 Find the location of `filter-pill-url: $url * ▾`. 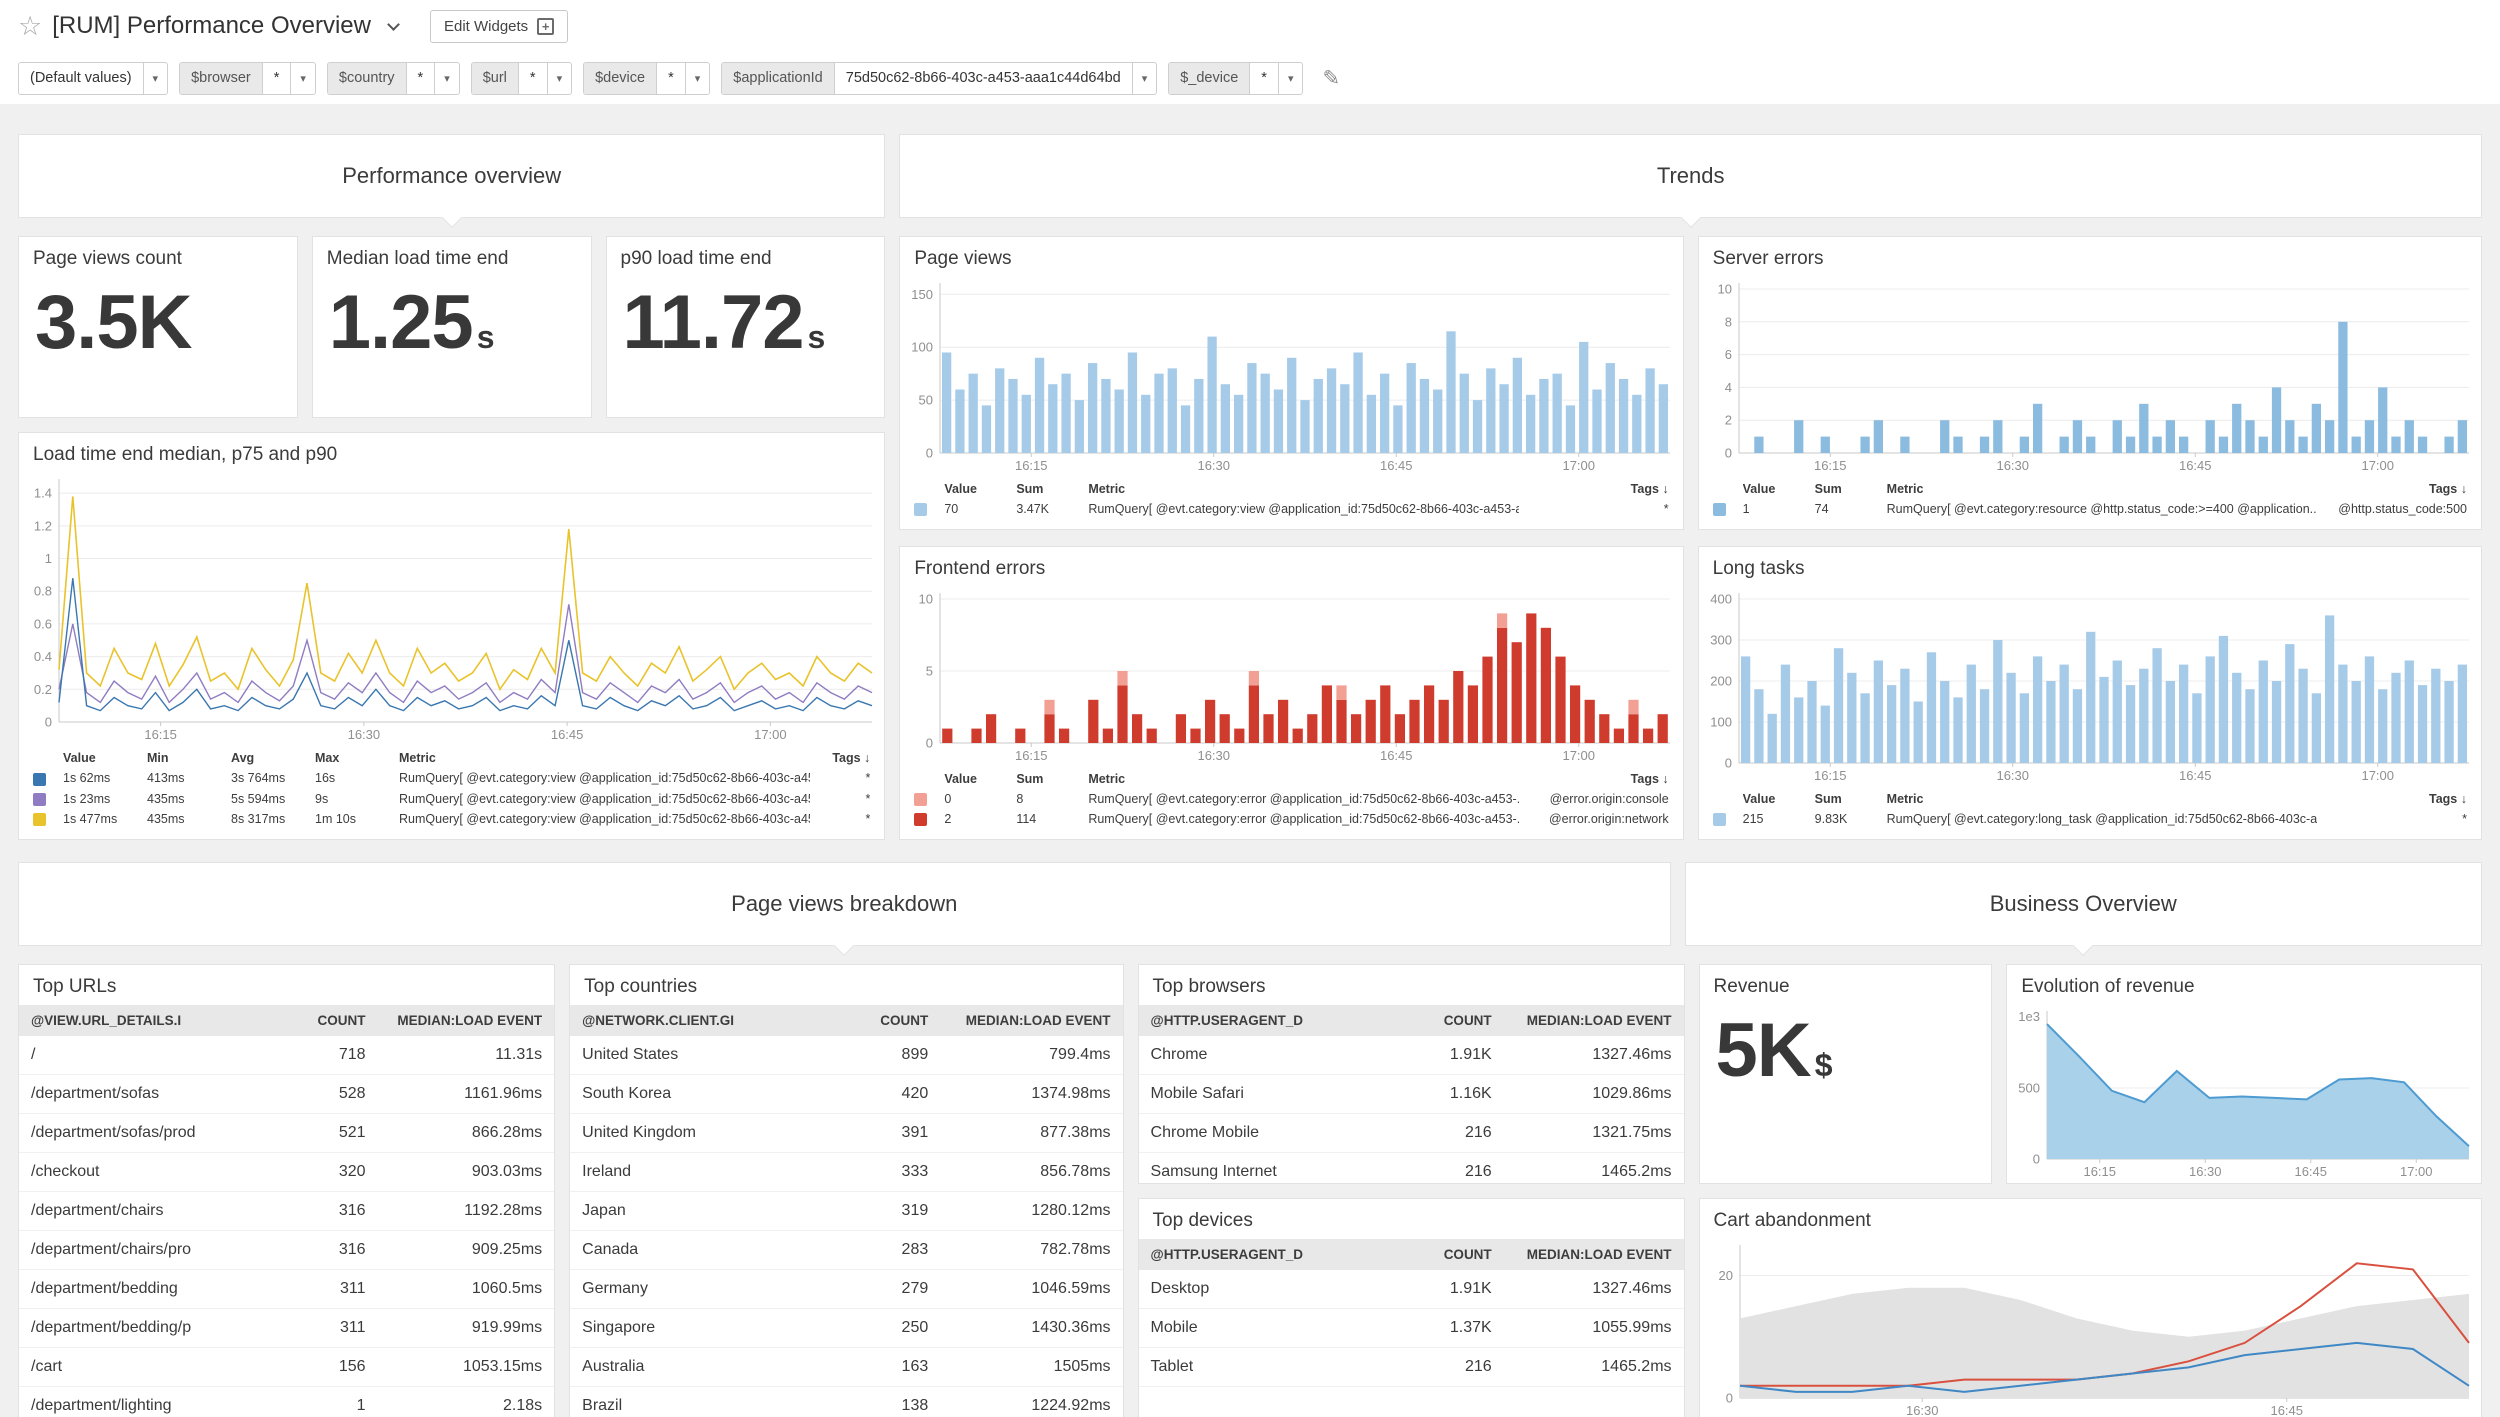

filter-pill-url: $url * ▾ is located at coordinates (521, 78).